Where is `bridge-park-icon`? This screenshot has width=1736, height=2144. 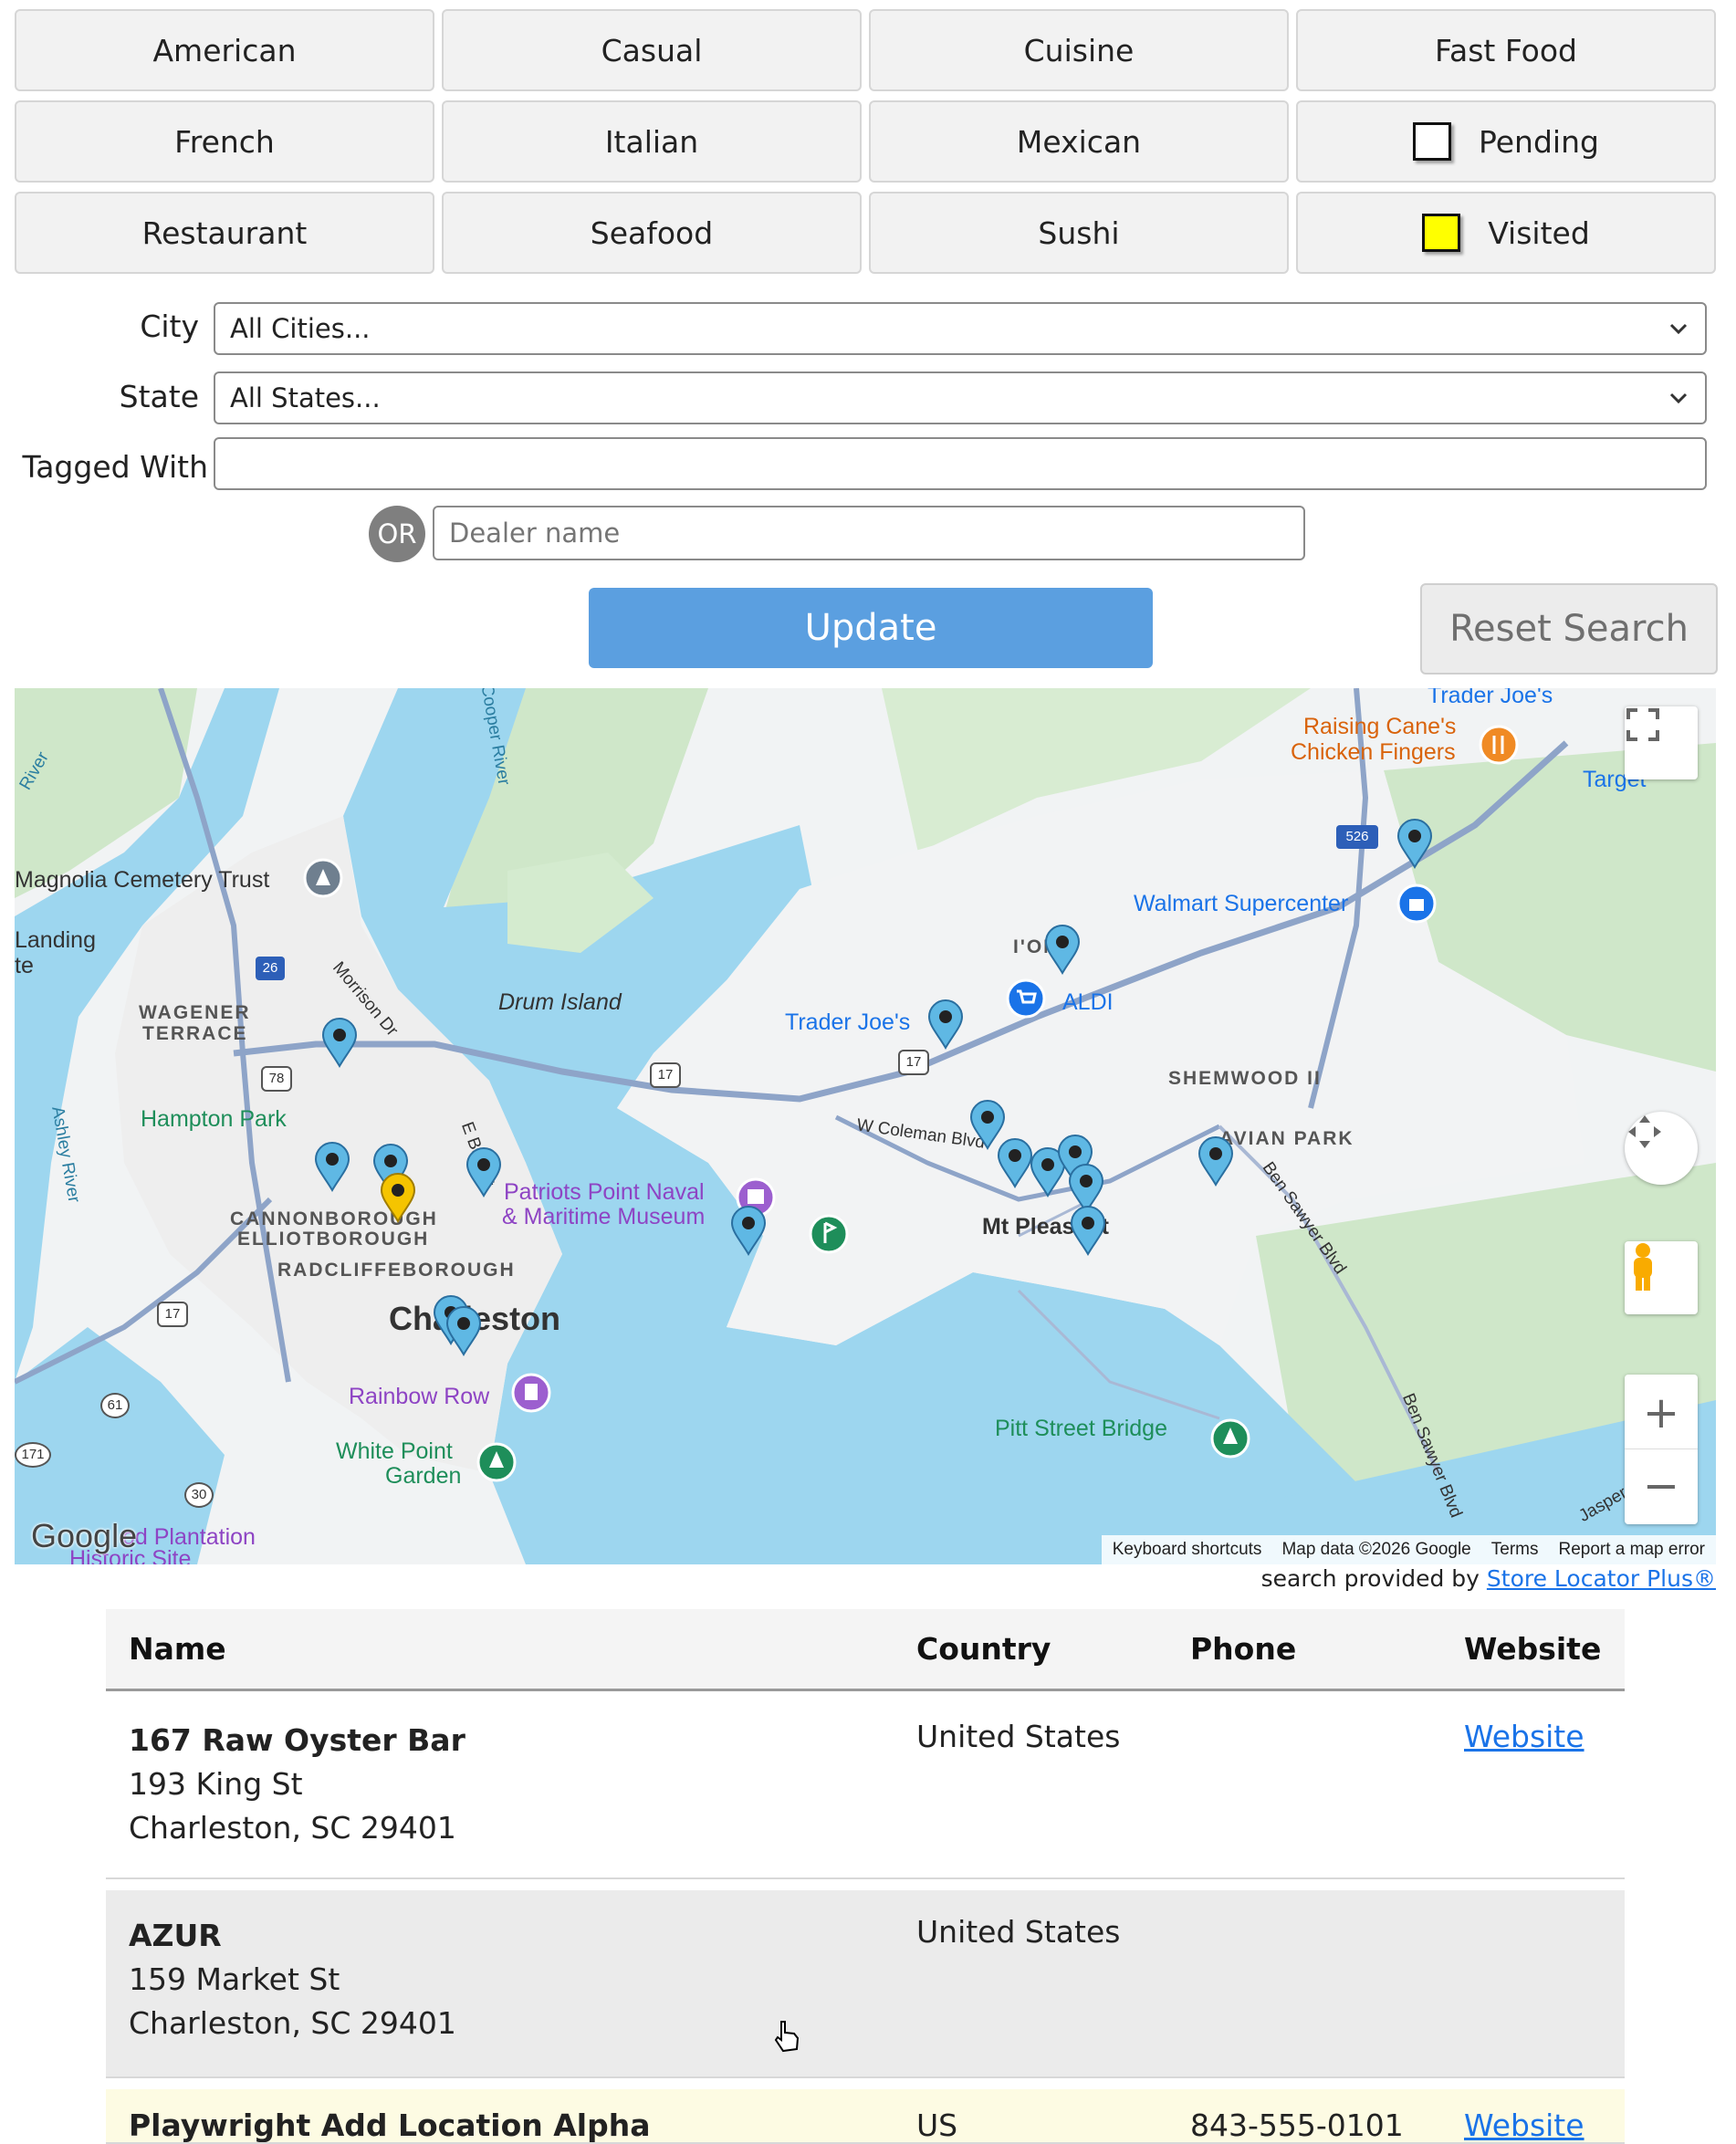 bridge-park-icon is located at coordinates (1230, 1438).